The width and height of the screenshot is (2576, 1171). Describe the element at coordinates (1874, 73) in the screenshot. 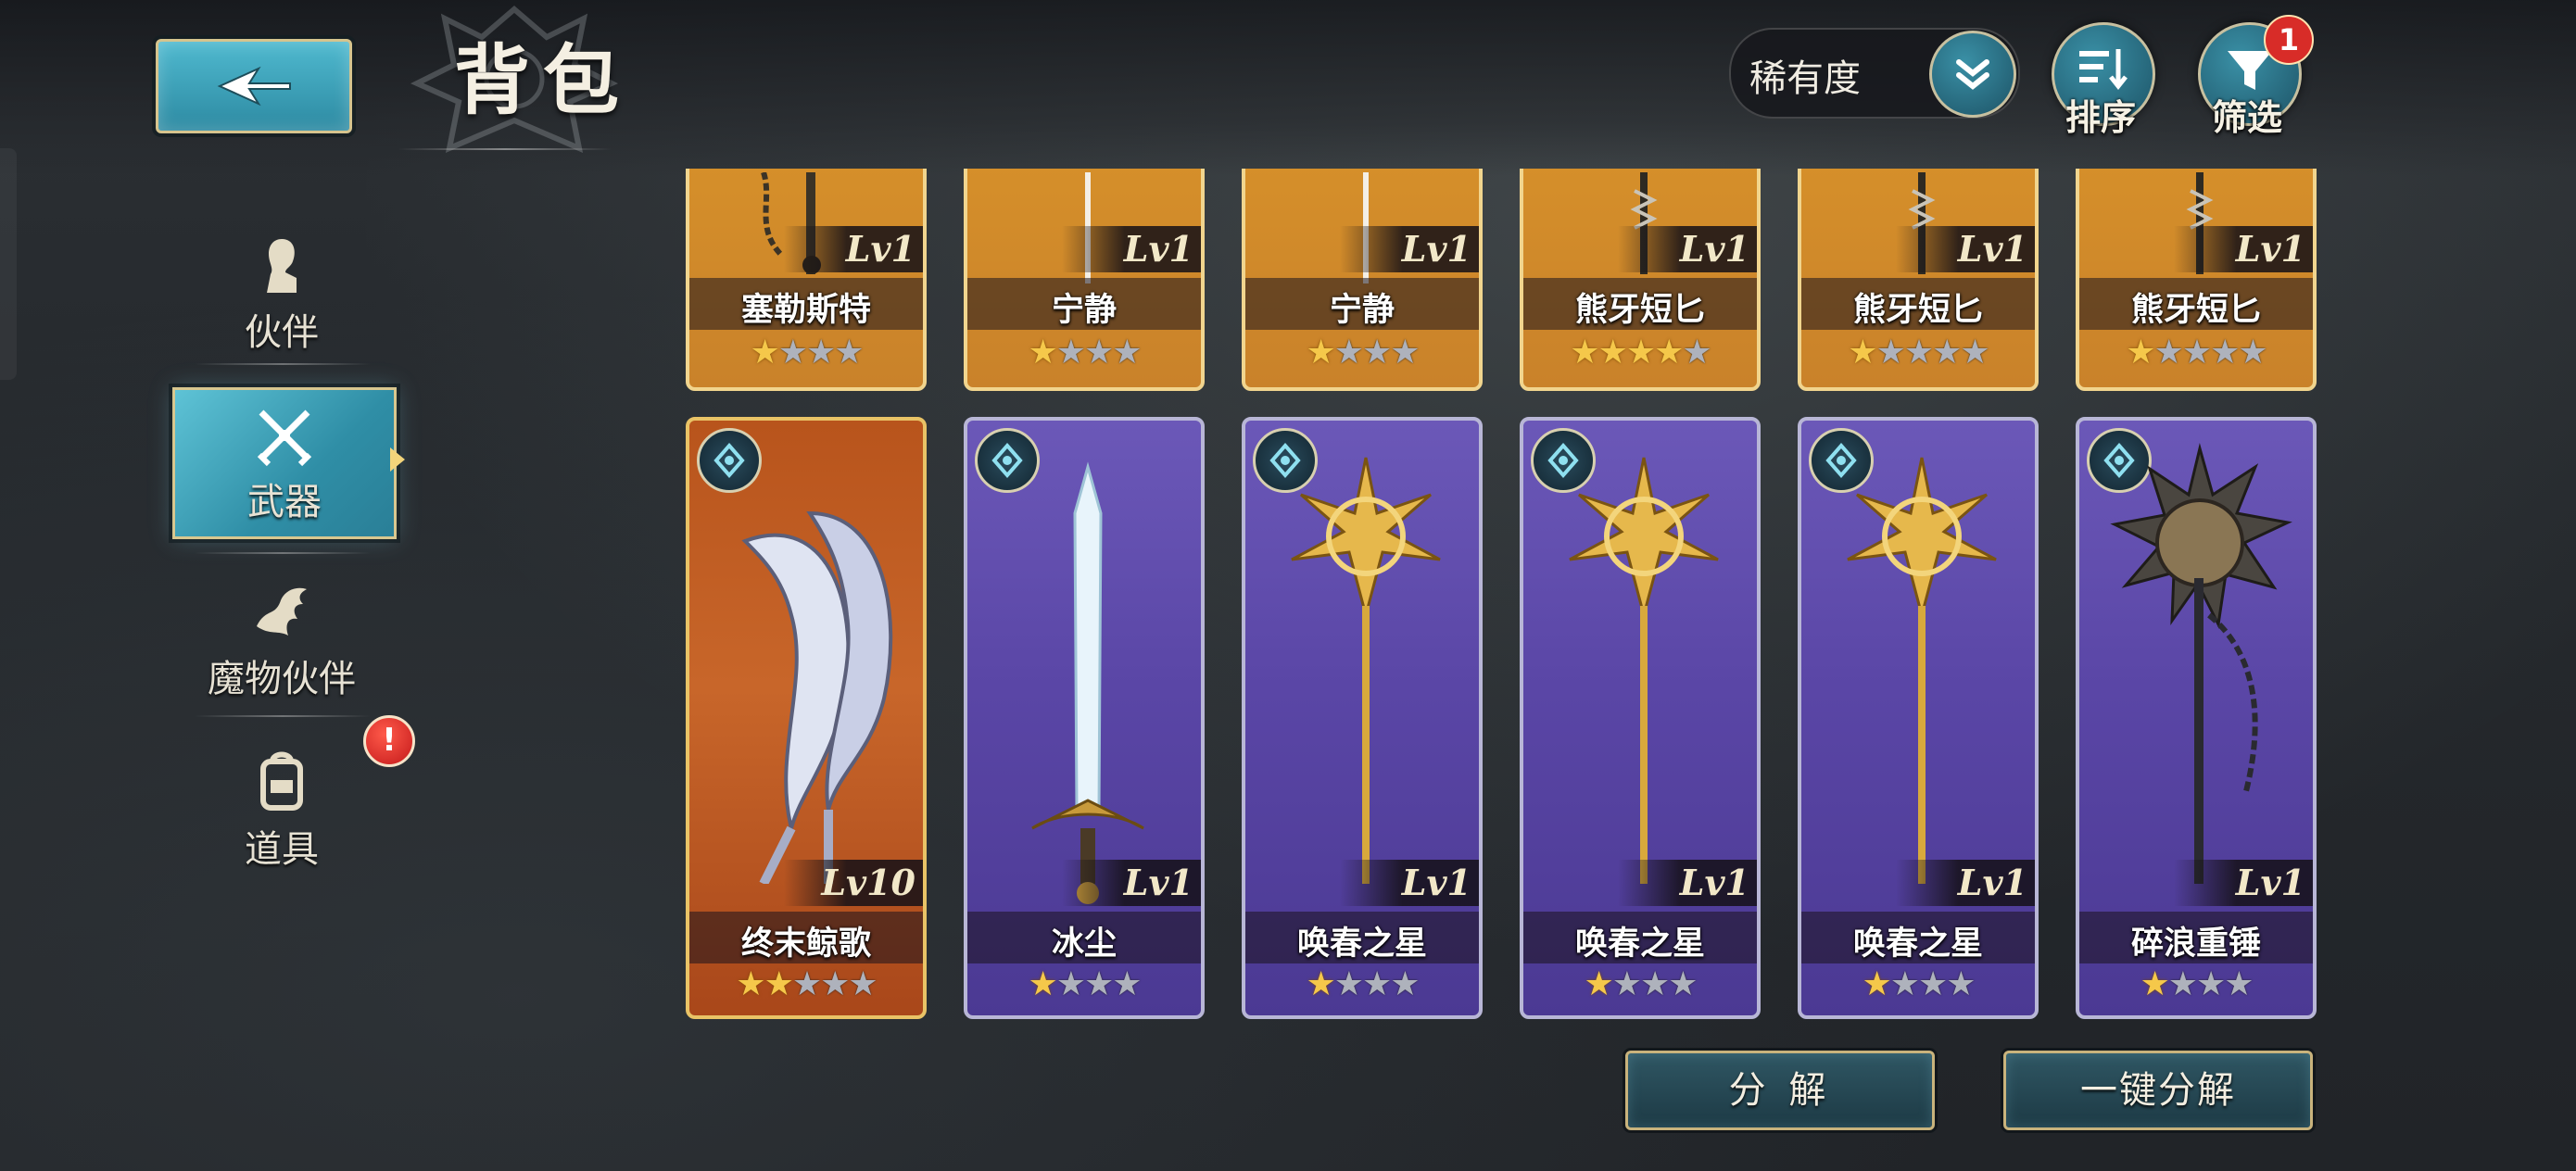

I see `rarity-sort-select: 稀有度` at that location.